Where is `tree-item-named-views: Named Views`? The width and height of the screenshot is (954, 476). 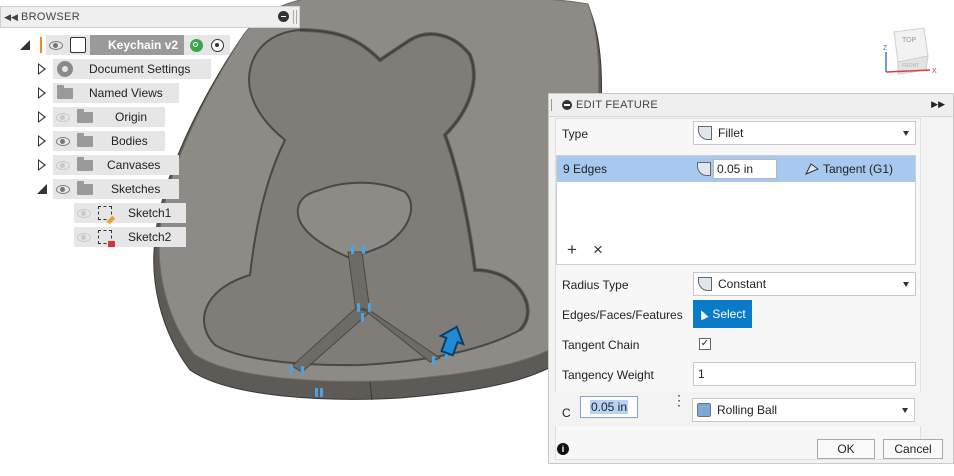 tree-item-named-views: Named Views is located at coordinates (108, 93).